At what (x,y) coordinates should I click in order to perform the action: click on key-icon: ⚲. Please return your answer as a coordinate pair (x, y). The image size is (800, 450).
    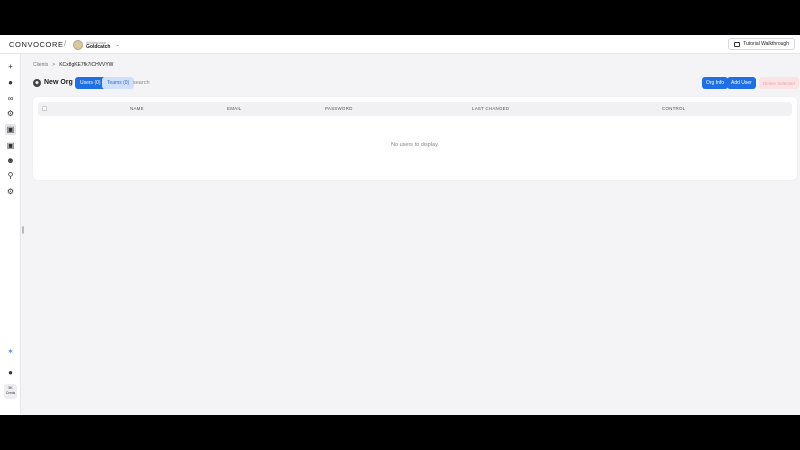
    Looking at the image, I should click on (10, 175).